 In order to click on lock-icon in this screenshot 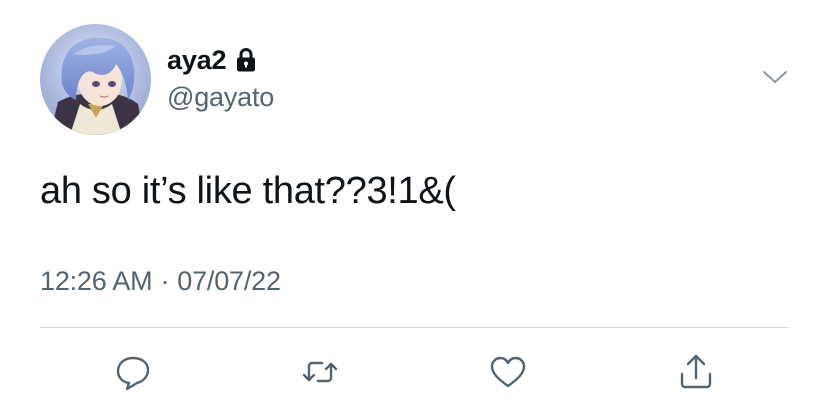, I will do `click(246, 60)`.